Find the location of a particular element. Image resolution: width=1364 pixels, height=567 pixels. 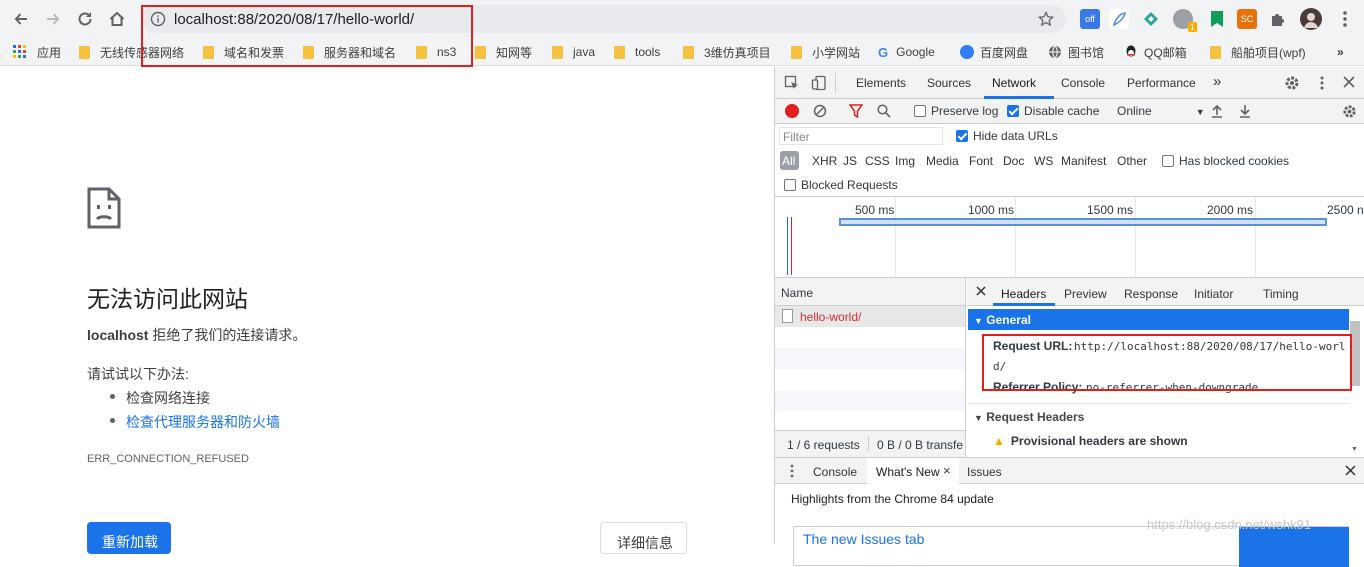

tab-elements: Elements is located at coordinates (881, 83).